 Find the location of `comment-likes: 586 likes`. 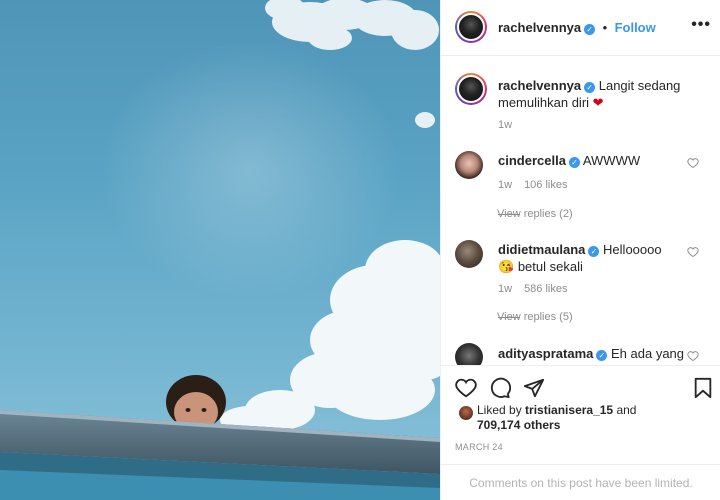

comment-likes: 586 likes is located at coordinates (545, 289).